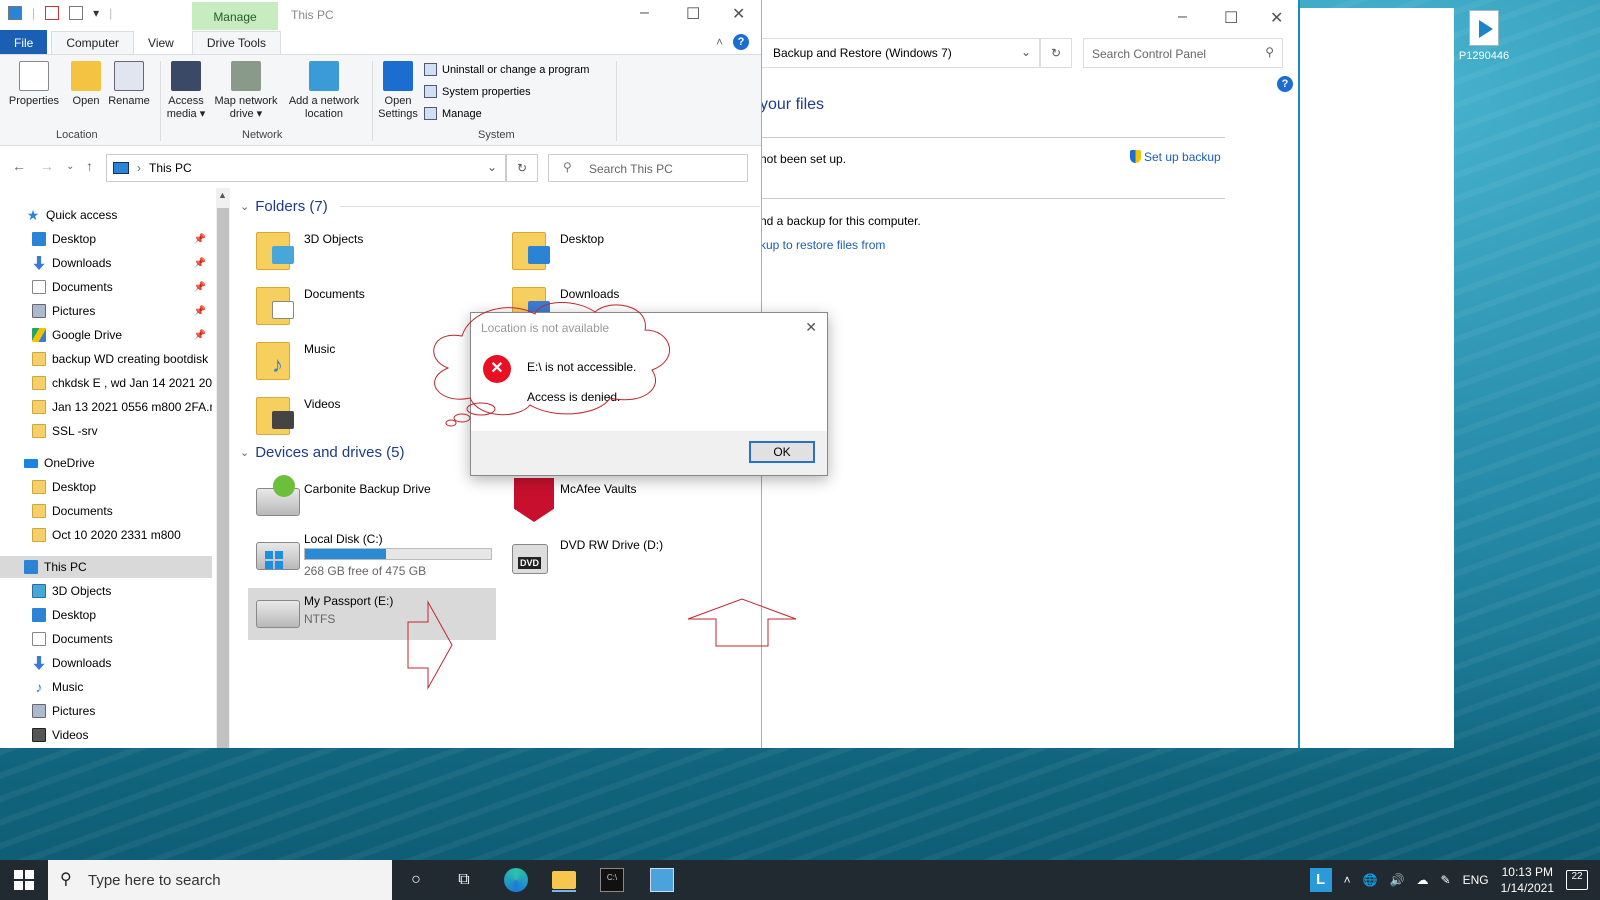  Describe the element at coordinates (477, 91) in the screenshot. I see `system-properties-button: System properties` at that location.